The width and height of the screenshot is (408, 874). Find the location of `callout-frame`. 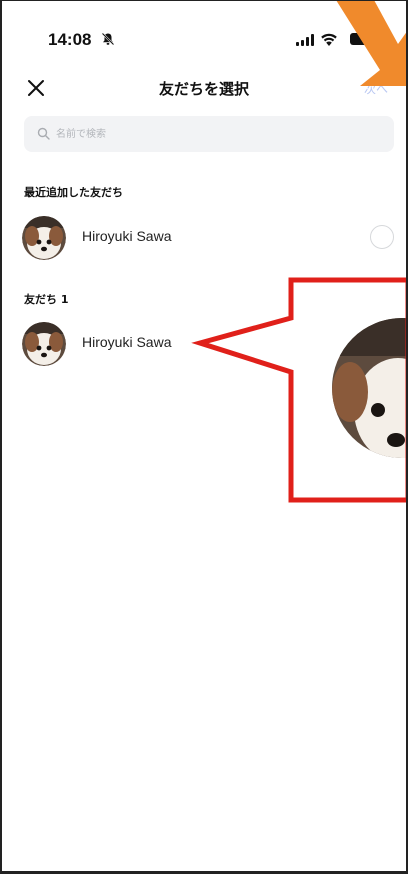

callout-frame is located at coordinates (299, 390).